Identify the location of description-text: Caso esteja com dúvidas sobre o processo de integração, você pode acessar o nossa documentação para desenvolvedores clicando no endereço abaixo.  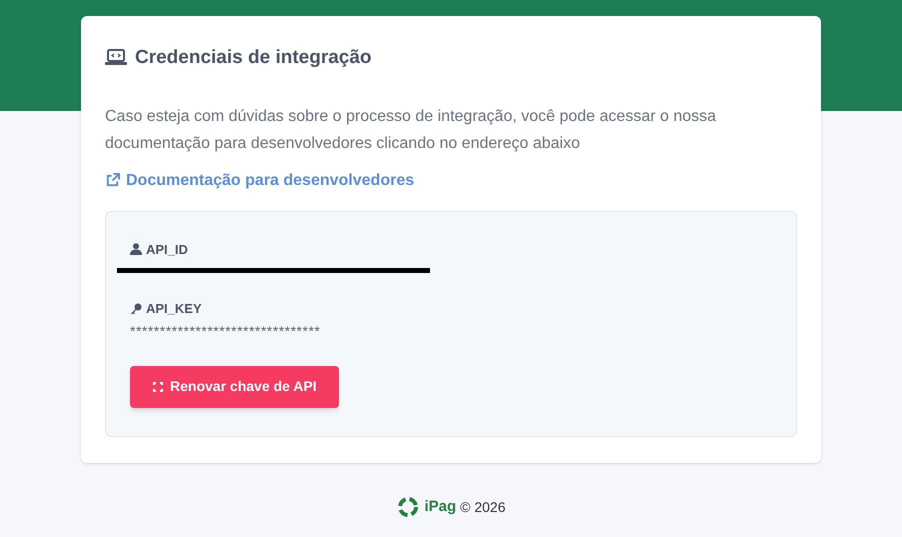
(411, 130).